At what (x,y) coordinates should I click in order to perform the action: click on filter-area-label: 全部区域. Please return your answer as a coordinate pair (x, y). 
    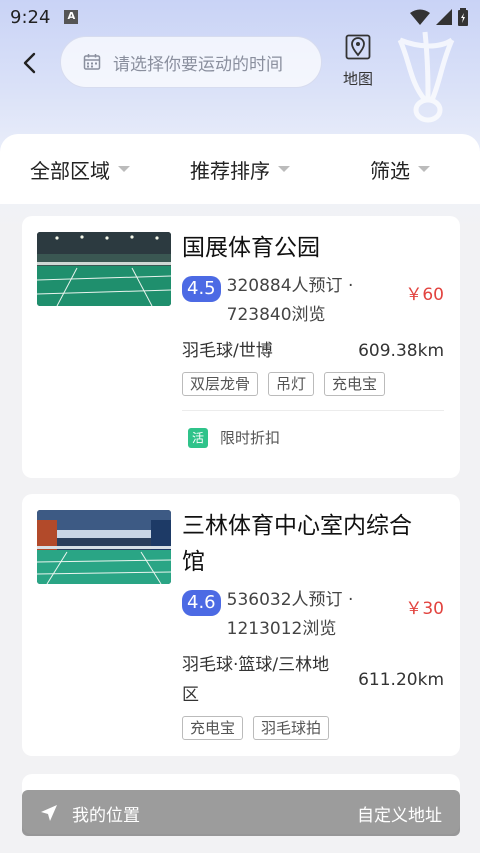
    Looking at the image, I should click on (70, 170).